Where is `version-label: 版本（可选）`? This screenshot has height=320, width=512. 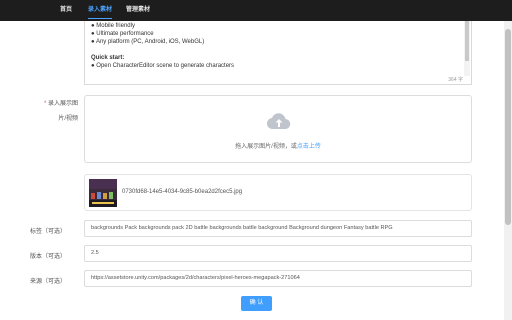 version-label: 版本（可选） is located at coordinates (48, 257).